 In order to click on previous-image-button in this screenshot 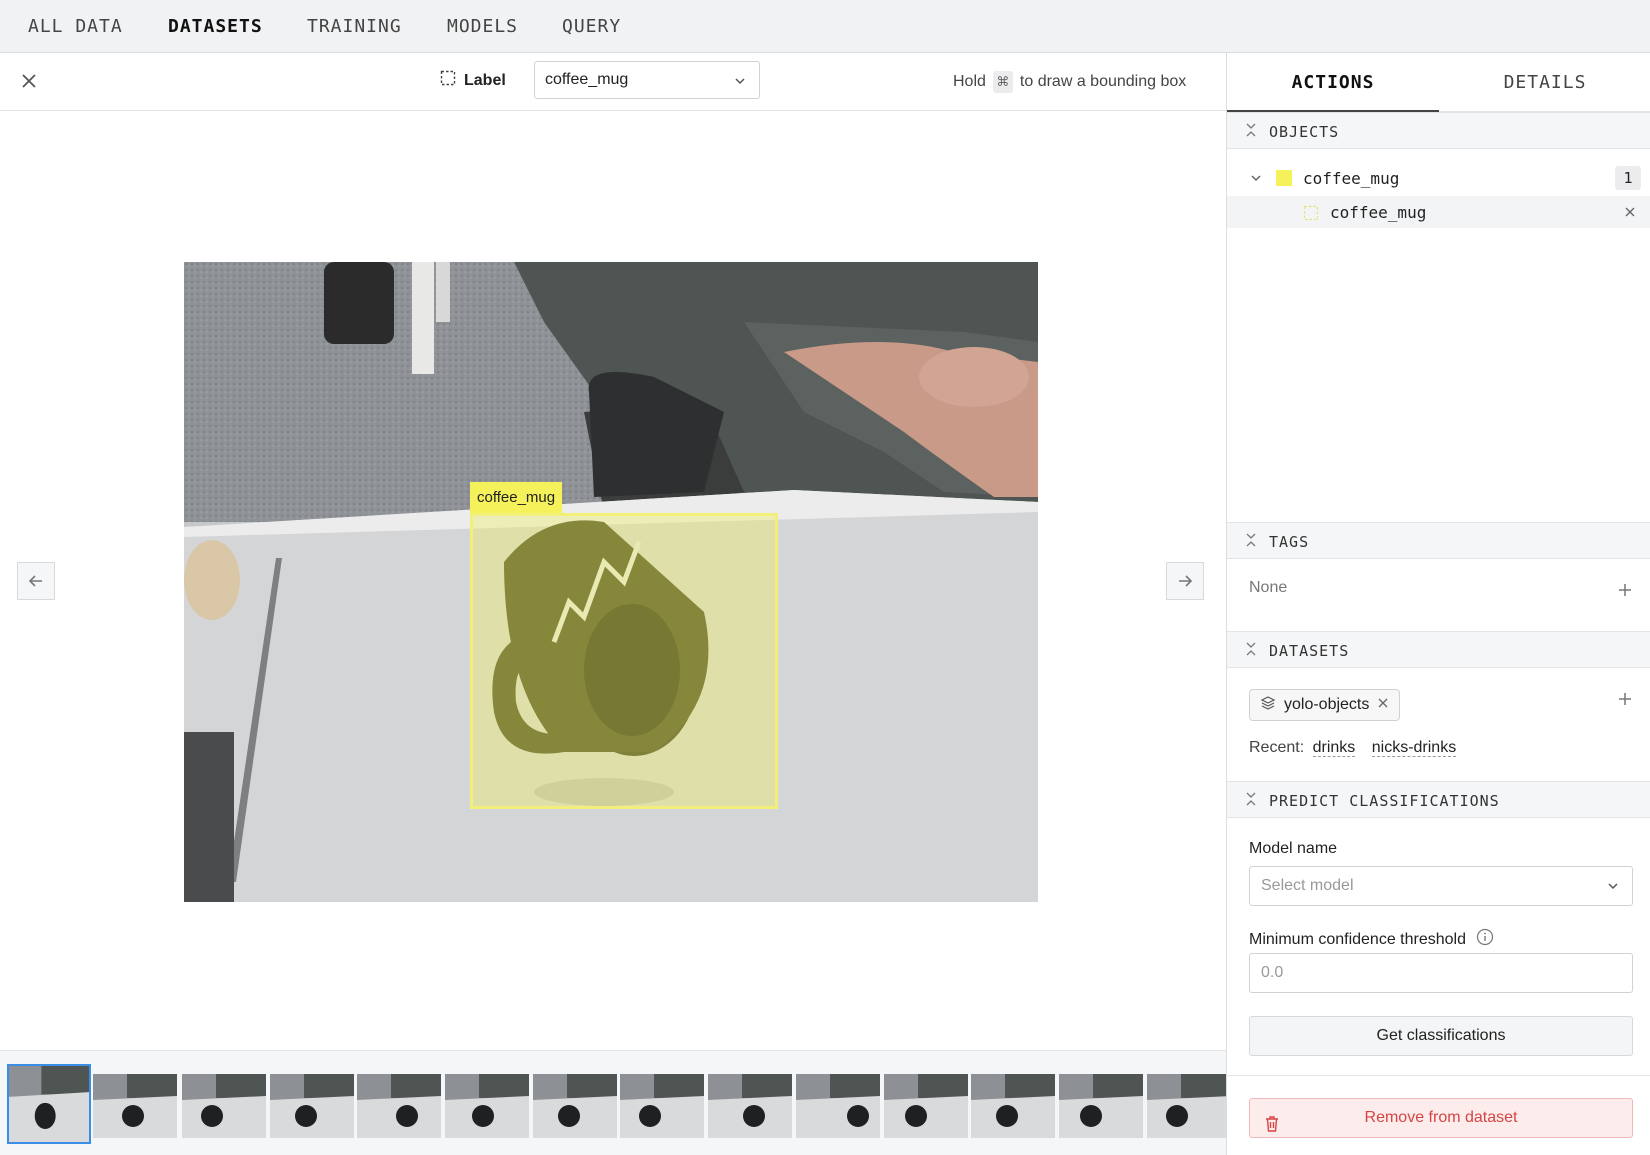, I will do `click(36, 581)`.